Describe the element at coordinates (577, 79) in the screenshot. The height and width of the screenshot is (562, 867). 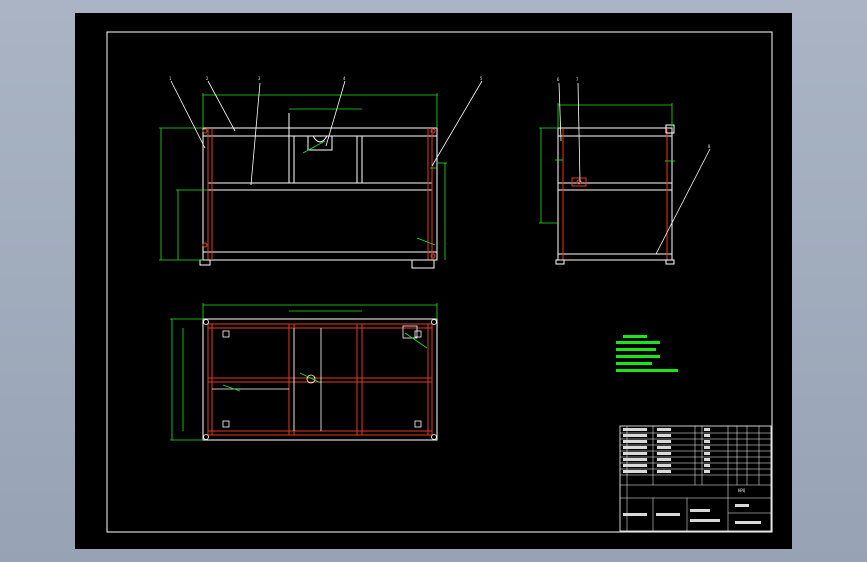
I see `balloon-7: 7` at that location.